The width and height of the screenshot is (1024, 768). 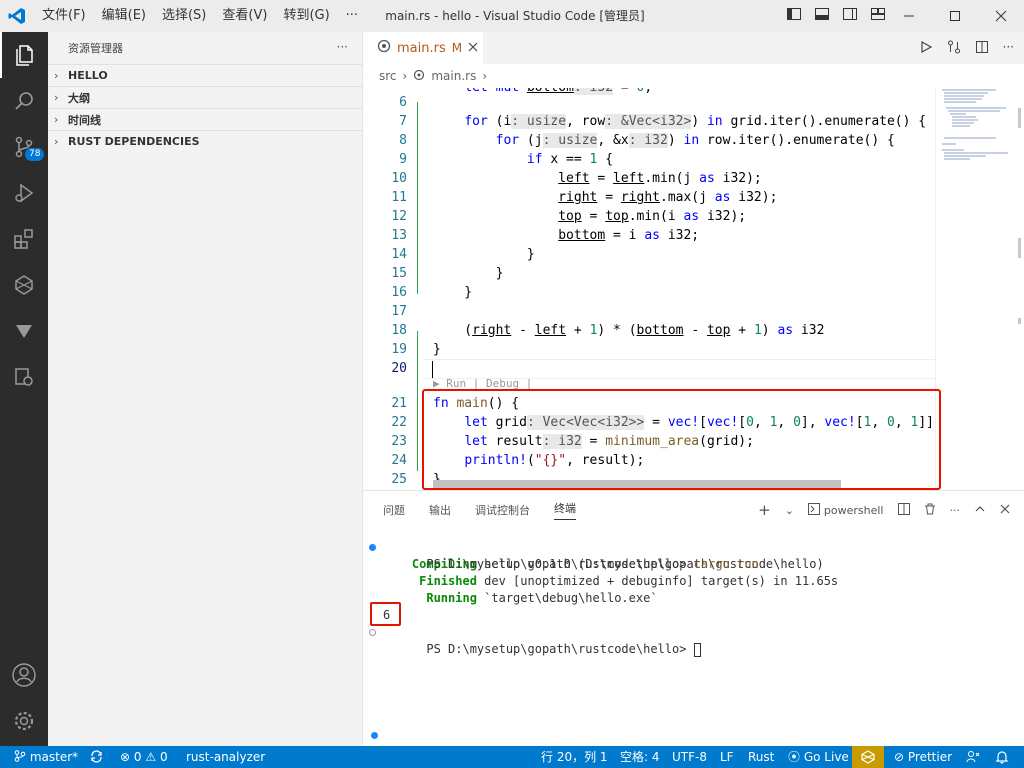 What do you see at coordinates (1002, 757) in the screenshot?
I see `notifications-bell-icon` at bounding box center [1002, 757].